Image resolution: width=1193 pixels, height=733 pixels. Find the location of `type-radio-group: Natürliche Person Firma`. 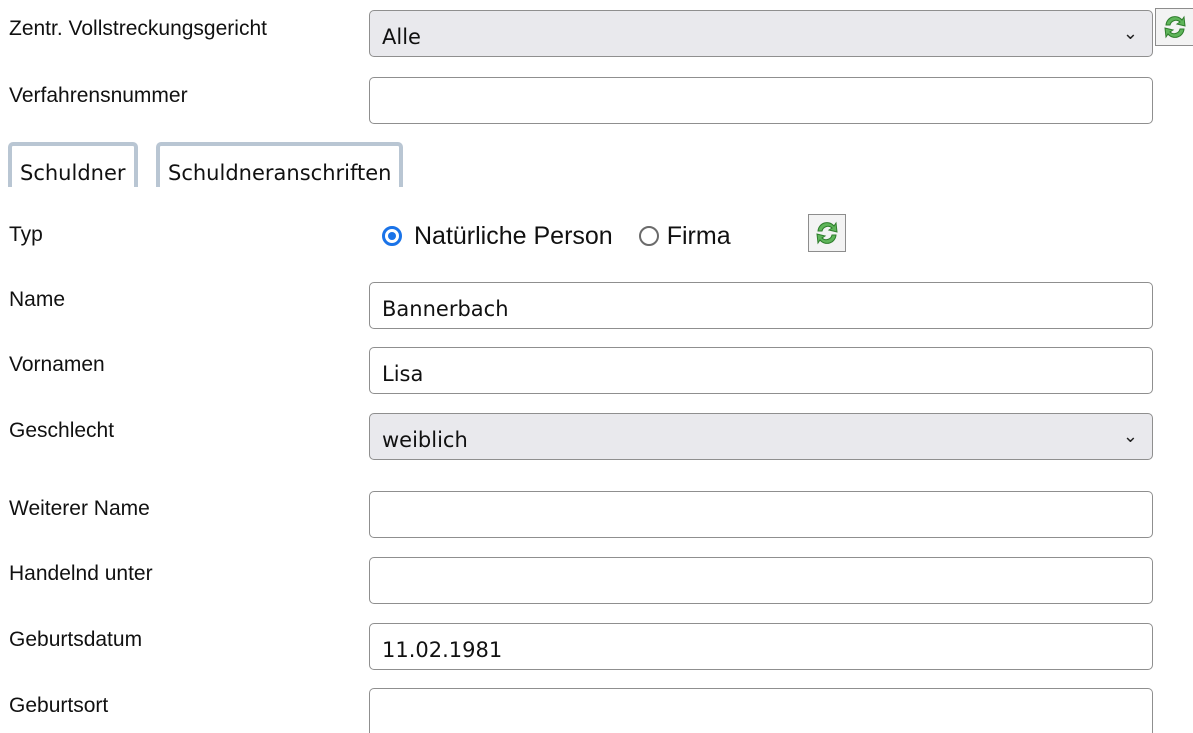

type-radio-group: Natürliche Person Firma is located at coordinates (556, 236).